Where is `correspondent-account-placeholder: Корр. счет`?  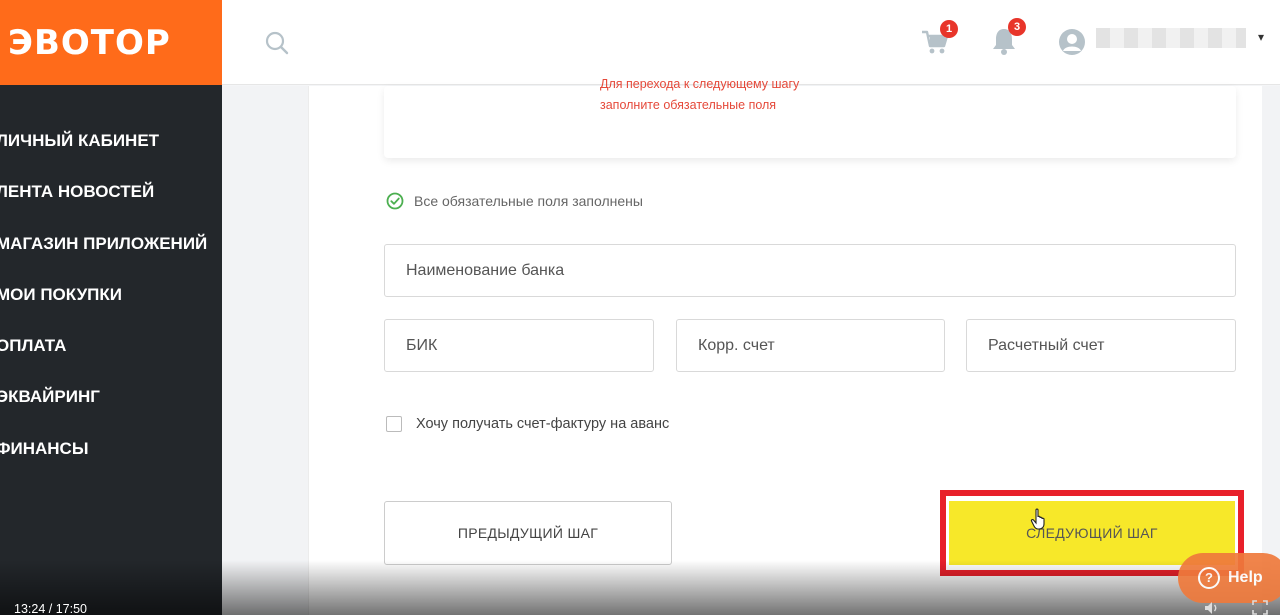 correspondent-account-placeholder: Корр. счет is located at coordinates (736, 345).